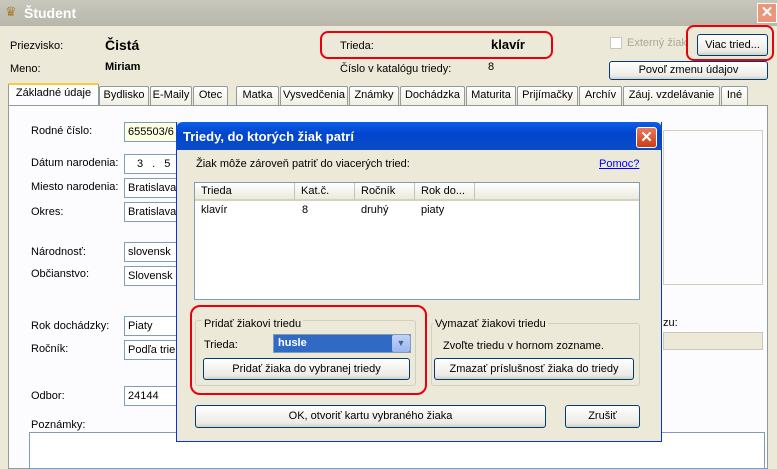 The height and width of the screenshot is (469, 777). I want to click on add-class-label: Trieda:, so click(221, 345).